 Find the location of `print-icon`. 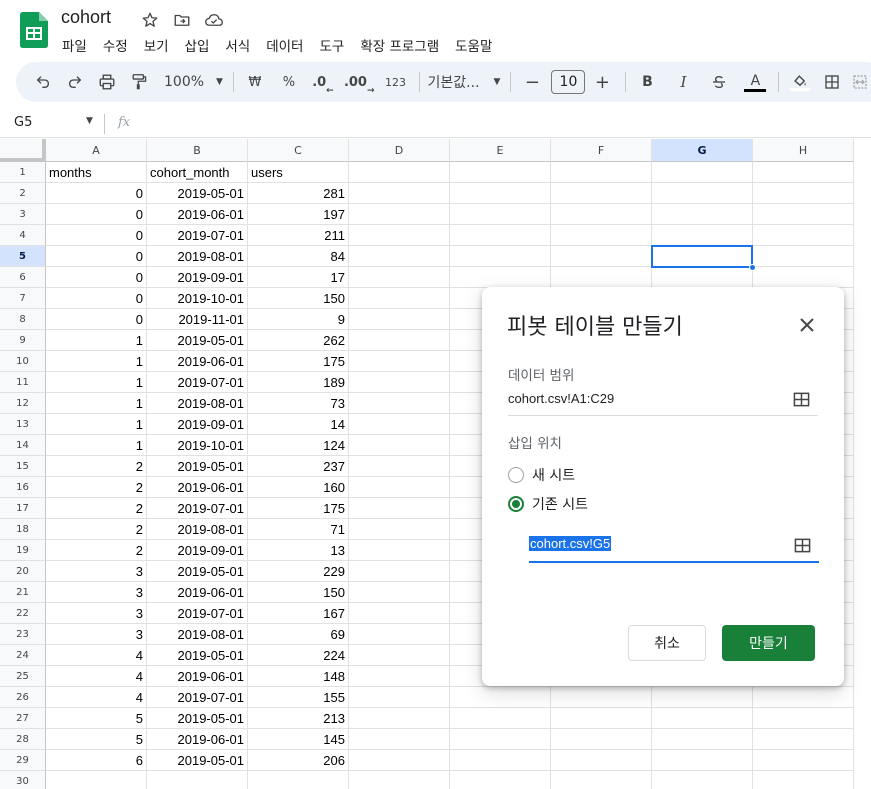

print-icon is located at coordinates (107, 82).